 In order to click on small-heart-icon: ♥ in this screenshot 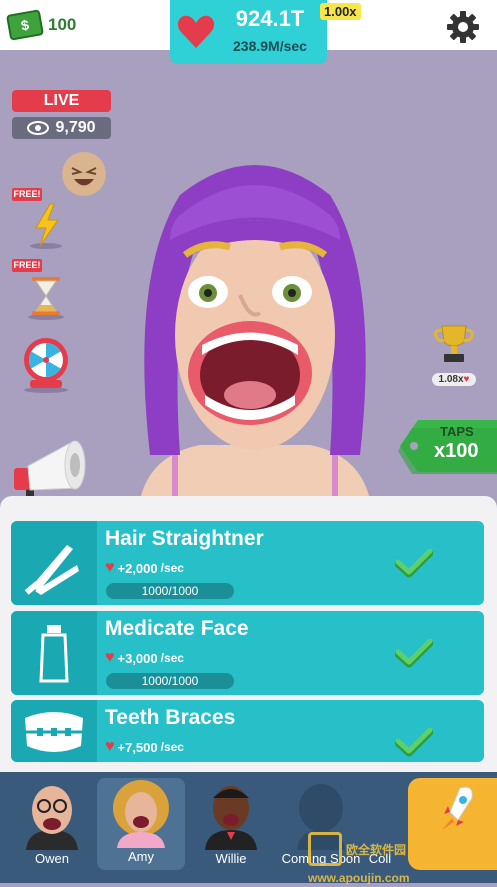, I will do `click(466, 379)`.